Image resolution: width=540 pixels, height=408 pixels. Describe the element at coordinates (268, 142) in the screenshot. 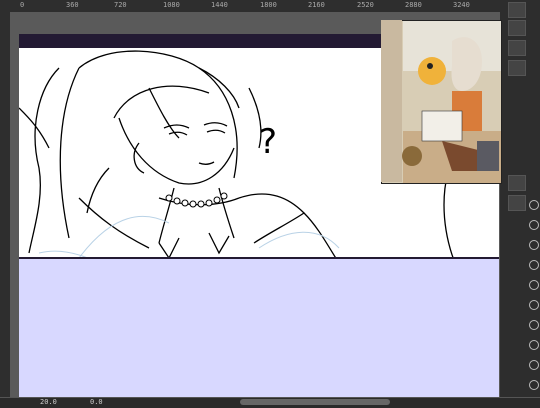

I see `question-mark: ?` at that location.